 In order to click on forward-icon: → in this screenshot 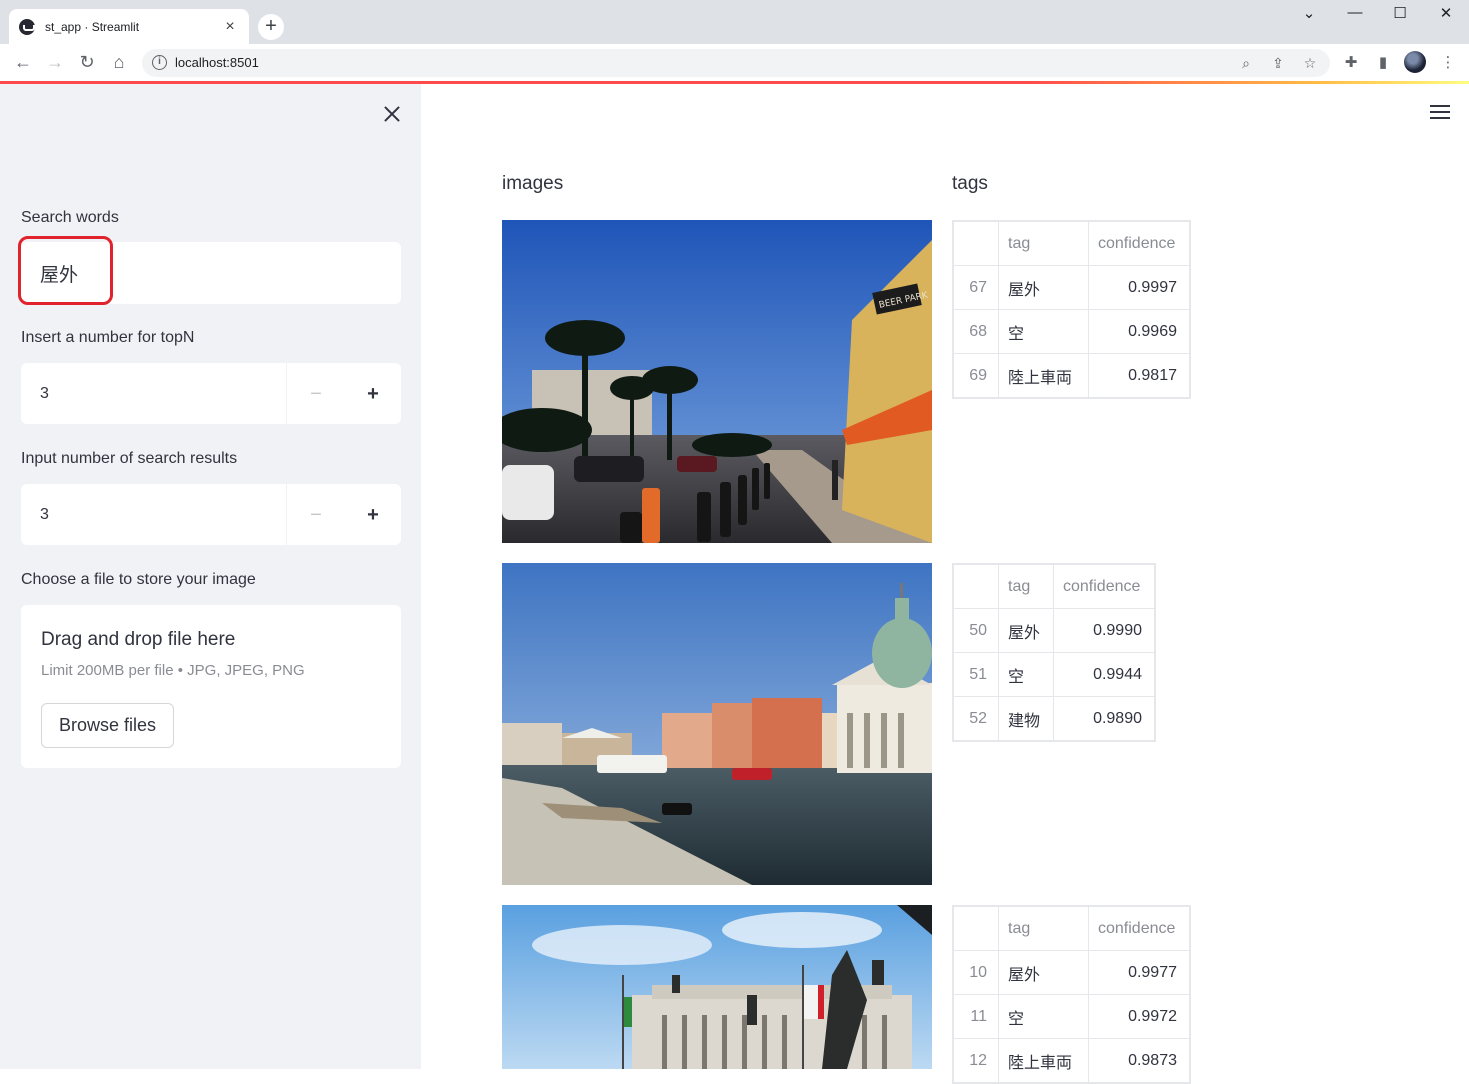, I will do `click(55, 62)`.